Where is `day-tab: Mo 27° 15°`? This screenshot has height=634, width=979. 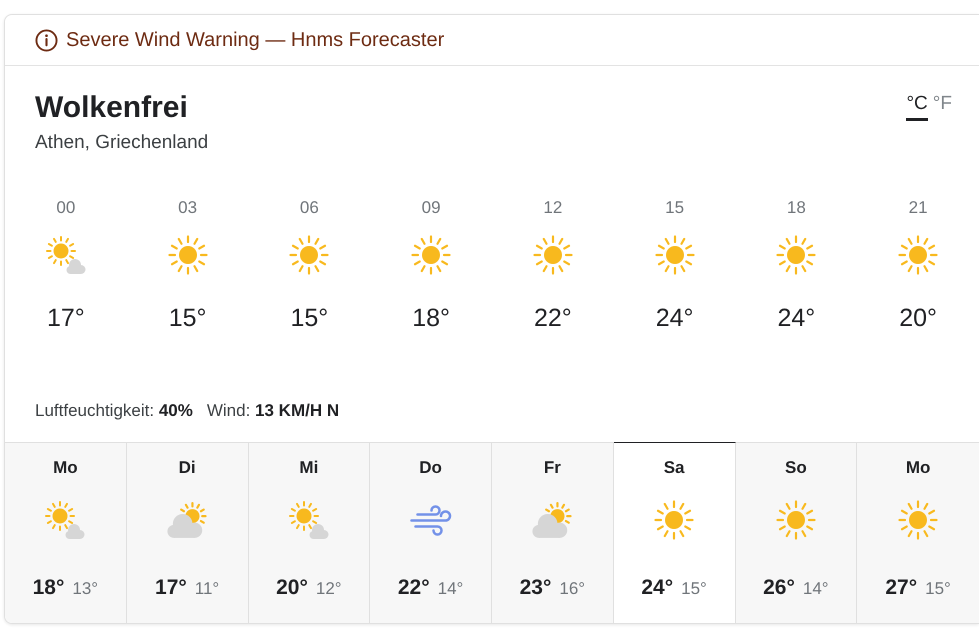
day-tab: Mo 27° 15° is located at coordinates (918, 532).